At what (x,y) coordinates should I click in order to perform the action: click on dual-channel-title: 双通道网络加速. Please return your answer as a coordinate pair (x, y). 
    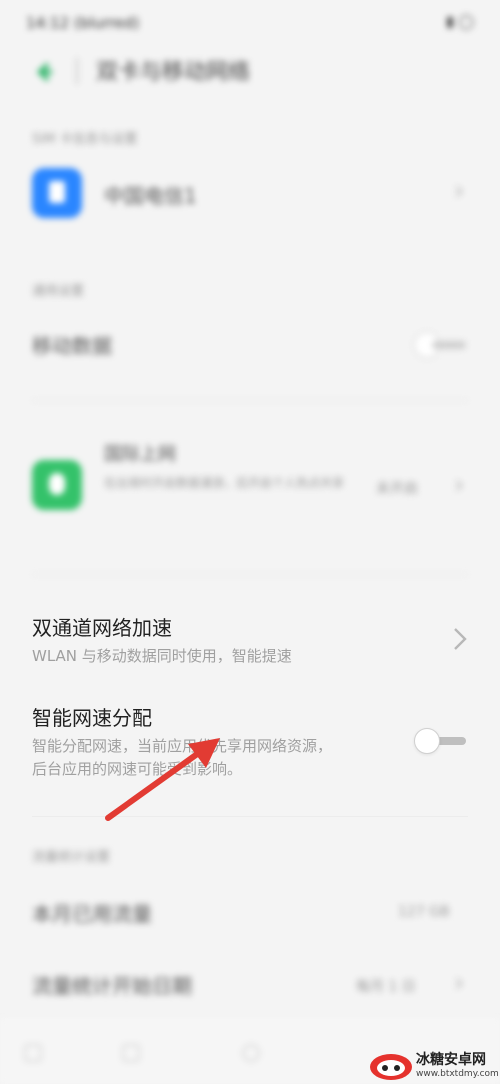
    Looking at the image, I should click on (102, 628).